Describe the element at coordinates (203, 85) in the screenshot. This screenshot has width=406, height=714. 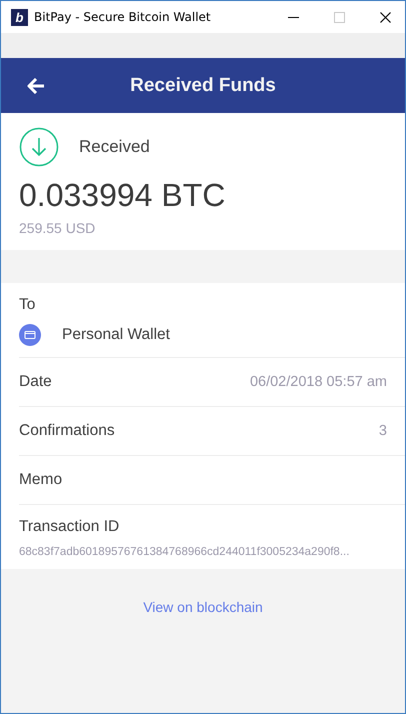
I see `page-title: Received Funds` at that location.